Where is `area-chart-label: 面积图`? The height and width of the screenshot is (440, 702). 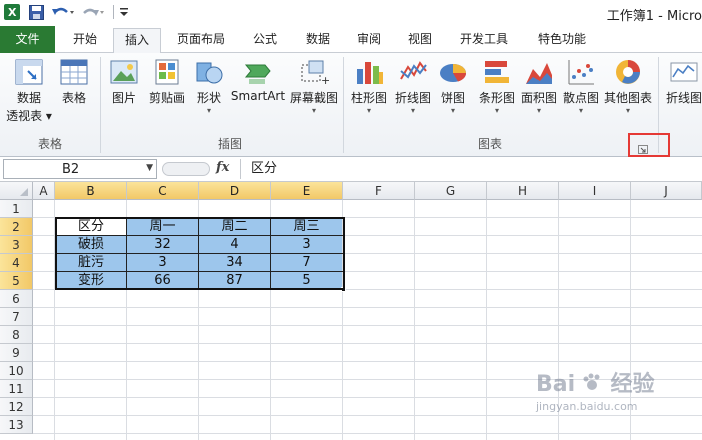
area-chart-label: 面积图 is located at coordinates (538, 98).